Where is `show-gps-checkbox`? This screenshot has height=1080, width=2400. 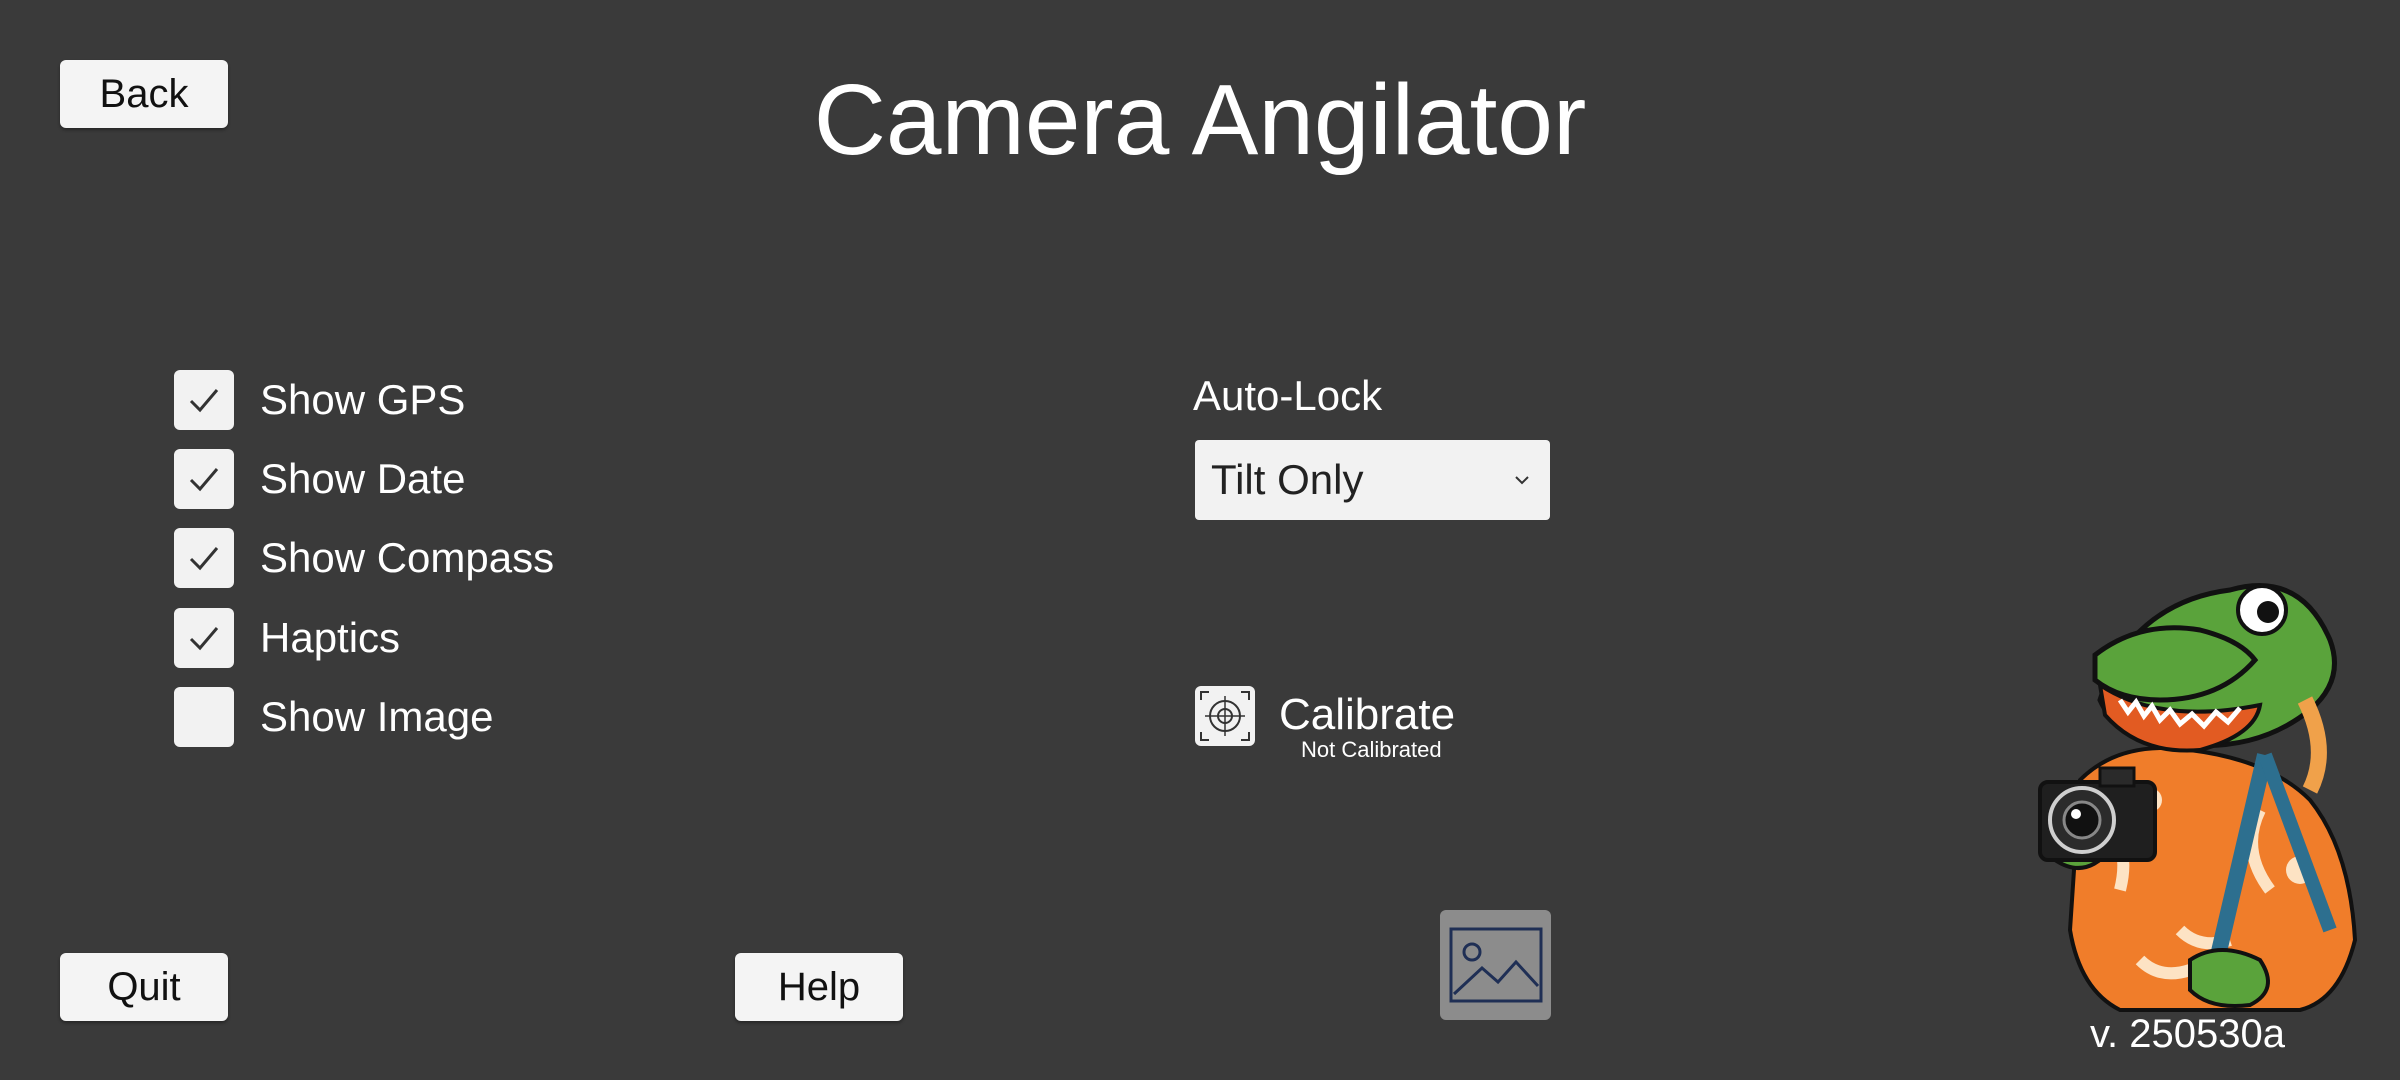 show-gps-checkbox is located at coordinates (204, 400).